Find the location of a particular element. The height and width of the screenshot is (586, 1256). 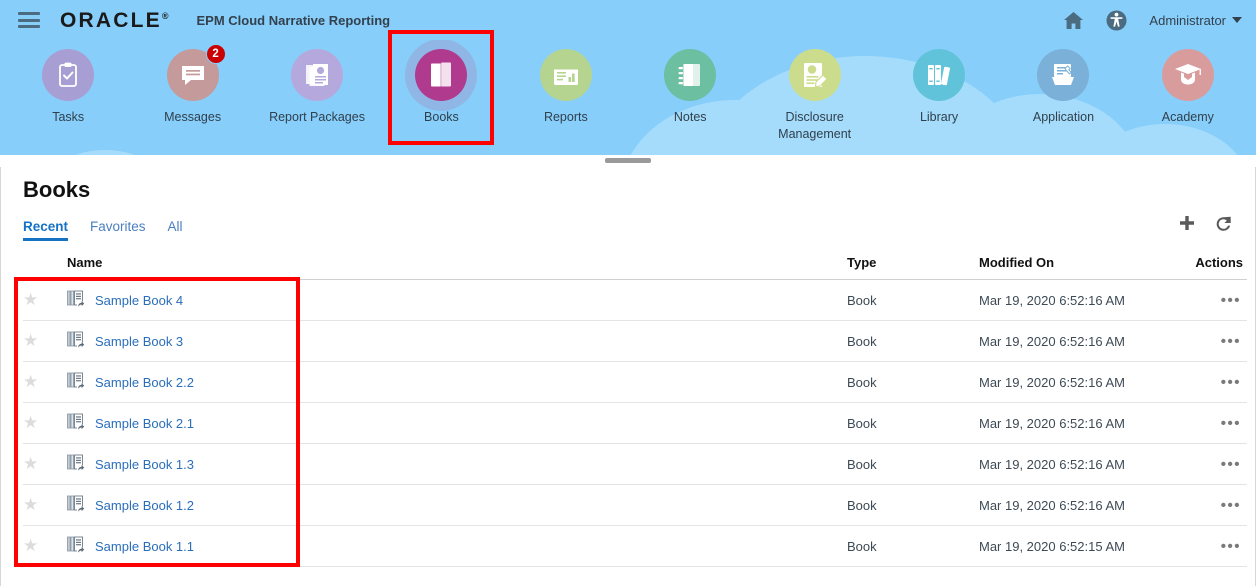

book-name-link: Sample Book 1.1 is located at coordinates (144, 546).